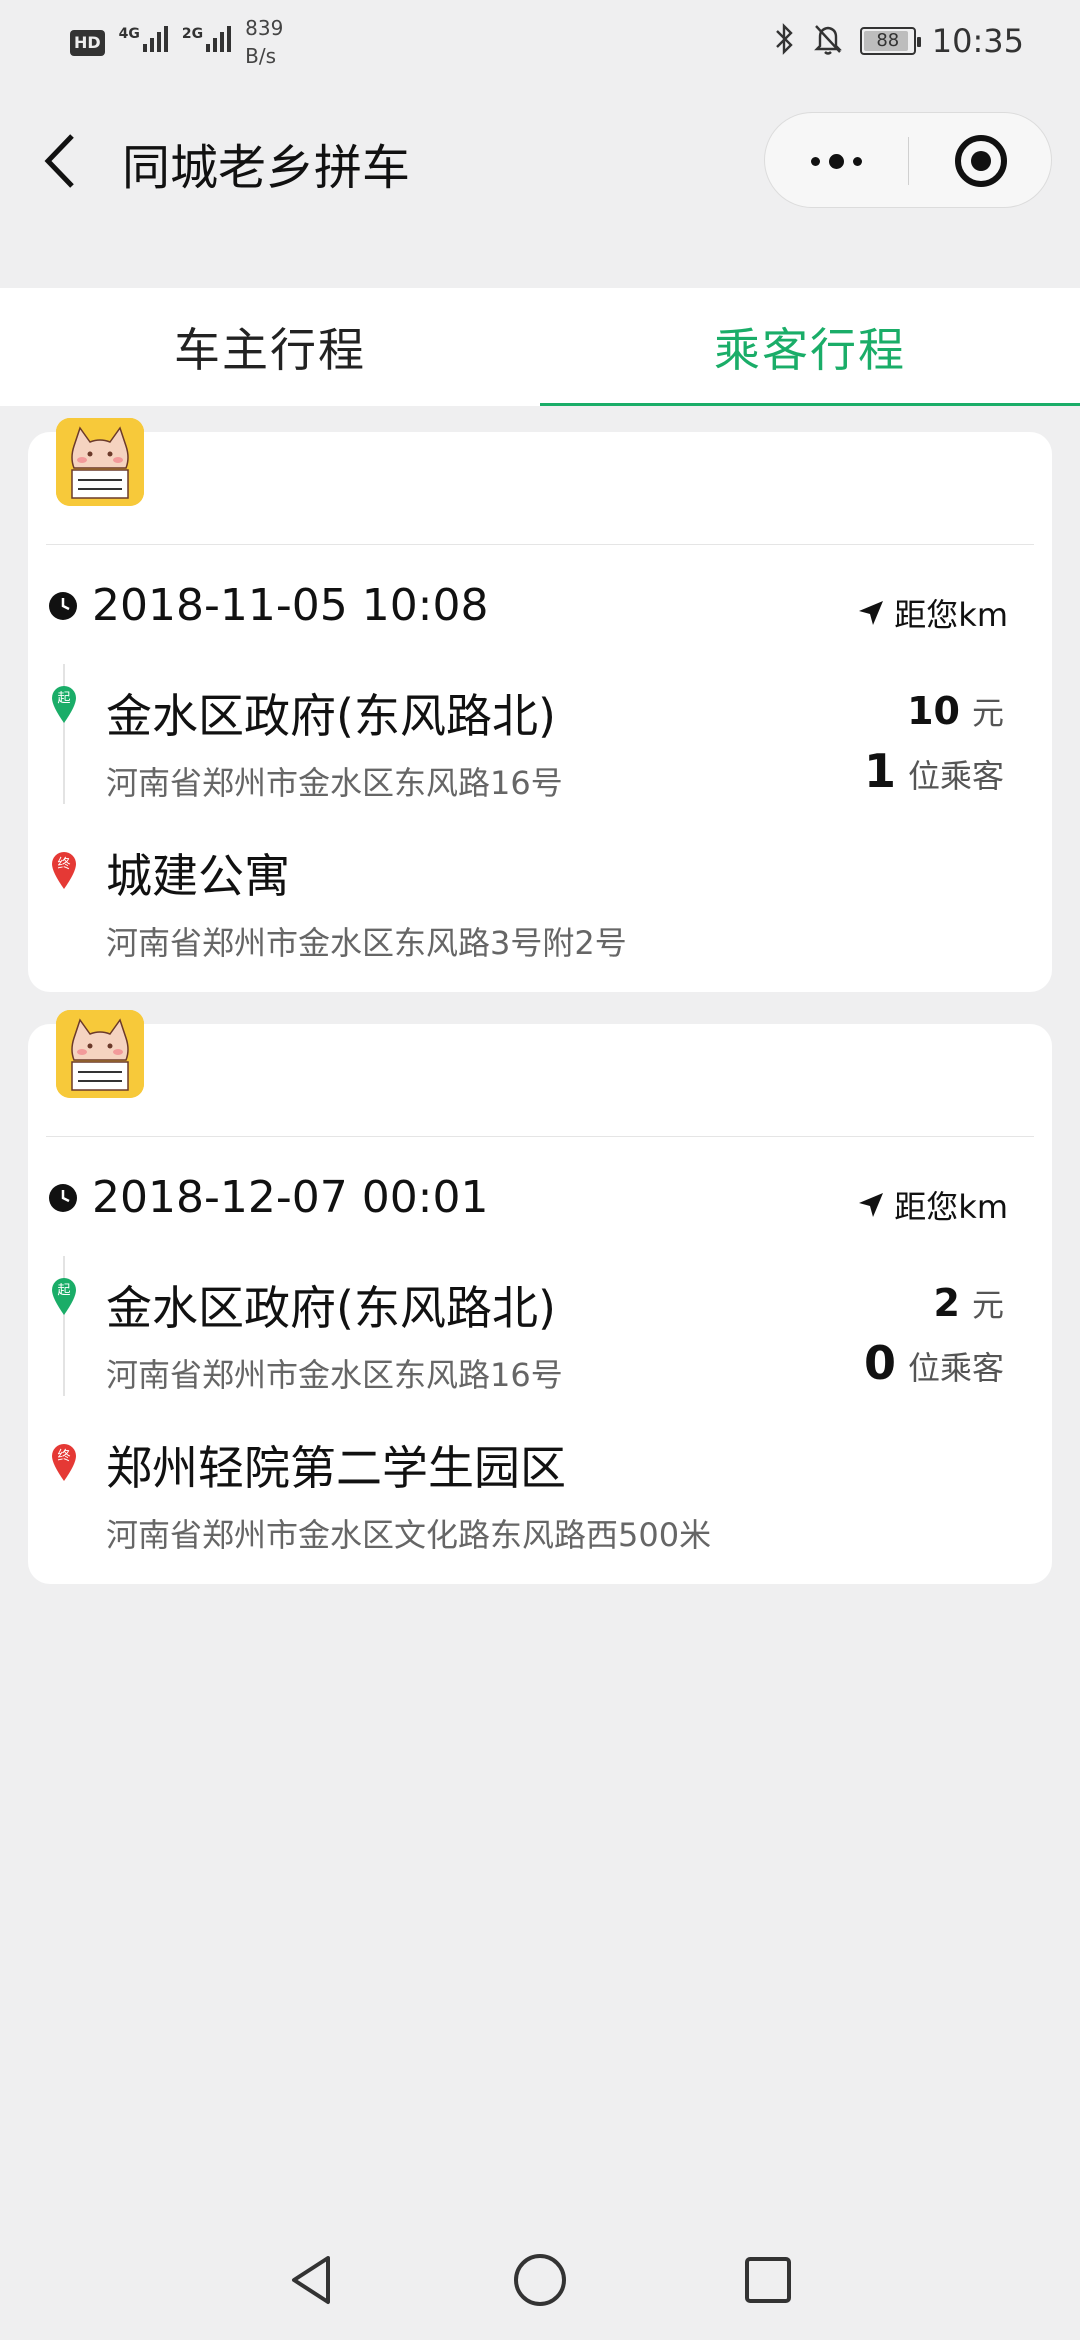 The image size is (1080, 2340). Describe the element at coordinates (198, 876) in the screenshot. I see `end-place: 城建公寓` at that location.